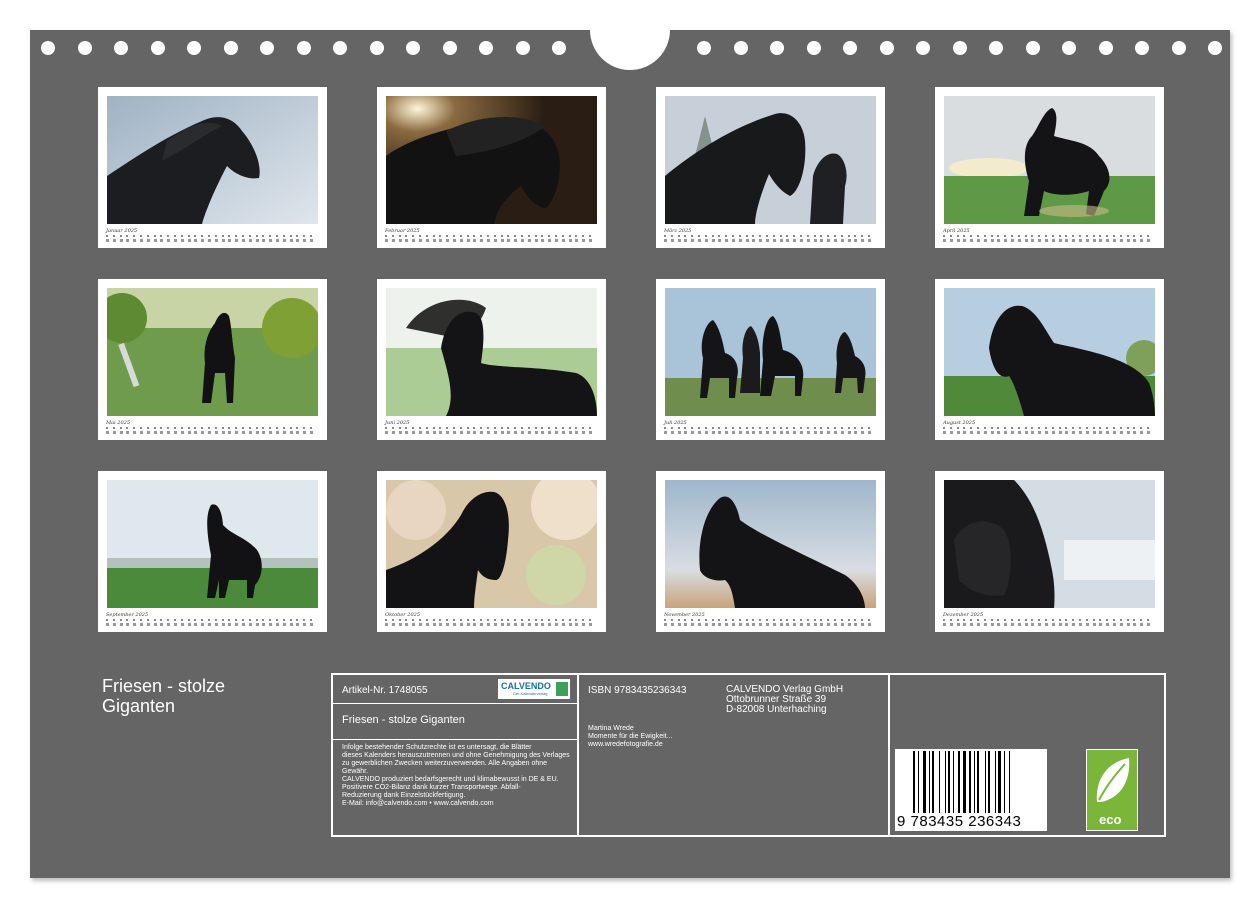 The width and height of the screenshot is (1260, 908). I want to click on horse-photo-august, so click(1049, 352).